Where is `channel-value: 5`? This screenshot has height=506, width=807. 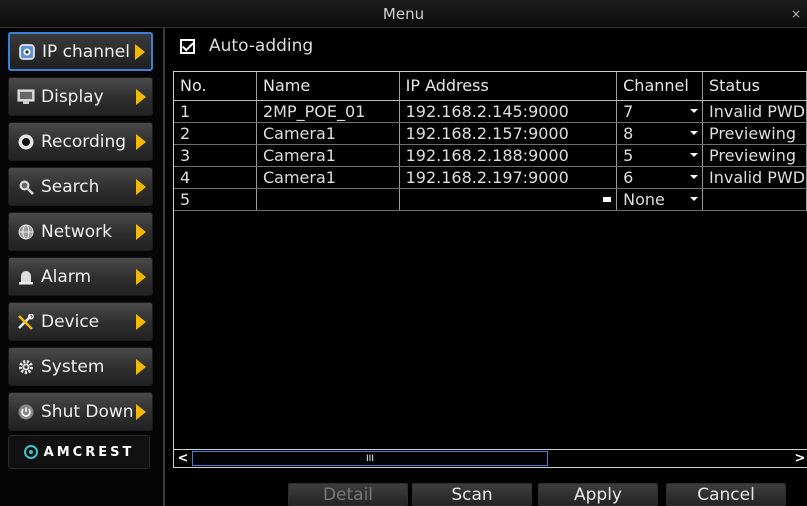 channel-value: 5 is located at coordinates (628, 155).